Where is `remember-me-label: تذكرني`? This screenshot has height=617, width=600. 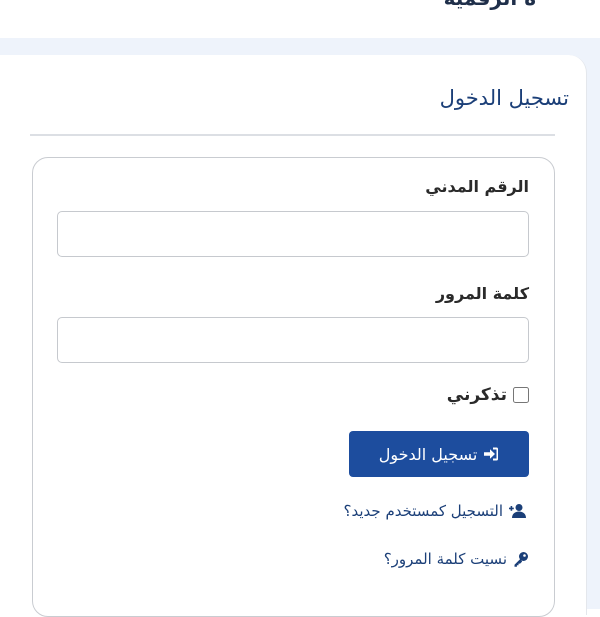
remember-me-label: تذكرني is located at coordinates (477, 395).